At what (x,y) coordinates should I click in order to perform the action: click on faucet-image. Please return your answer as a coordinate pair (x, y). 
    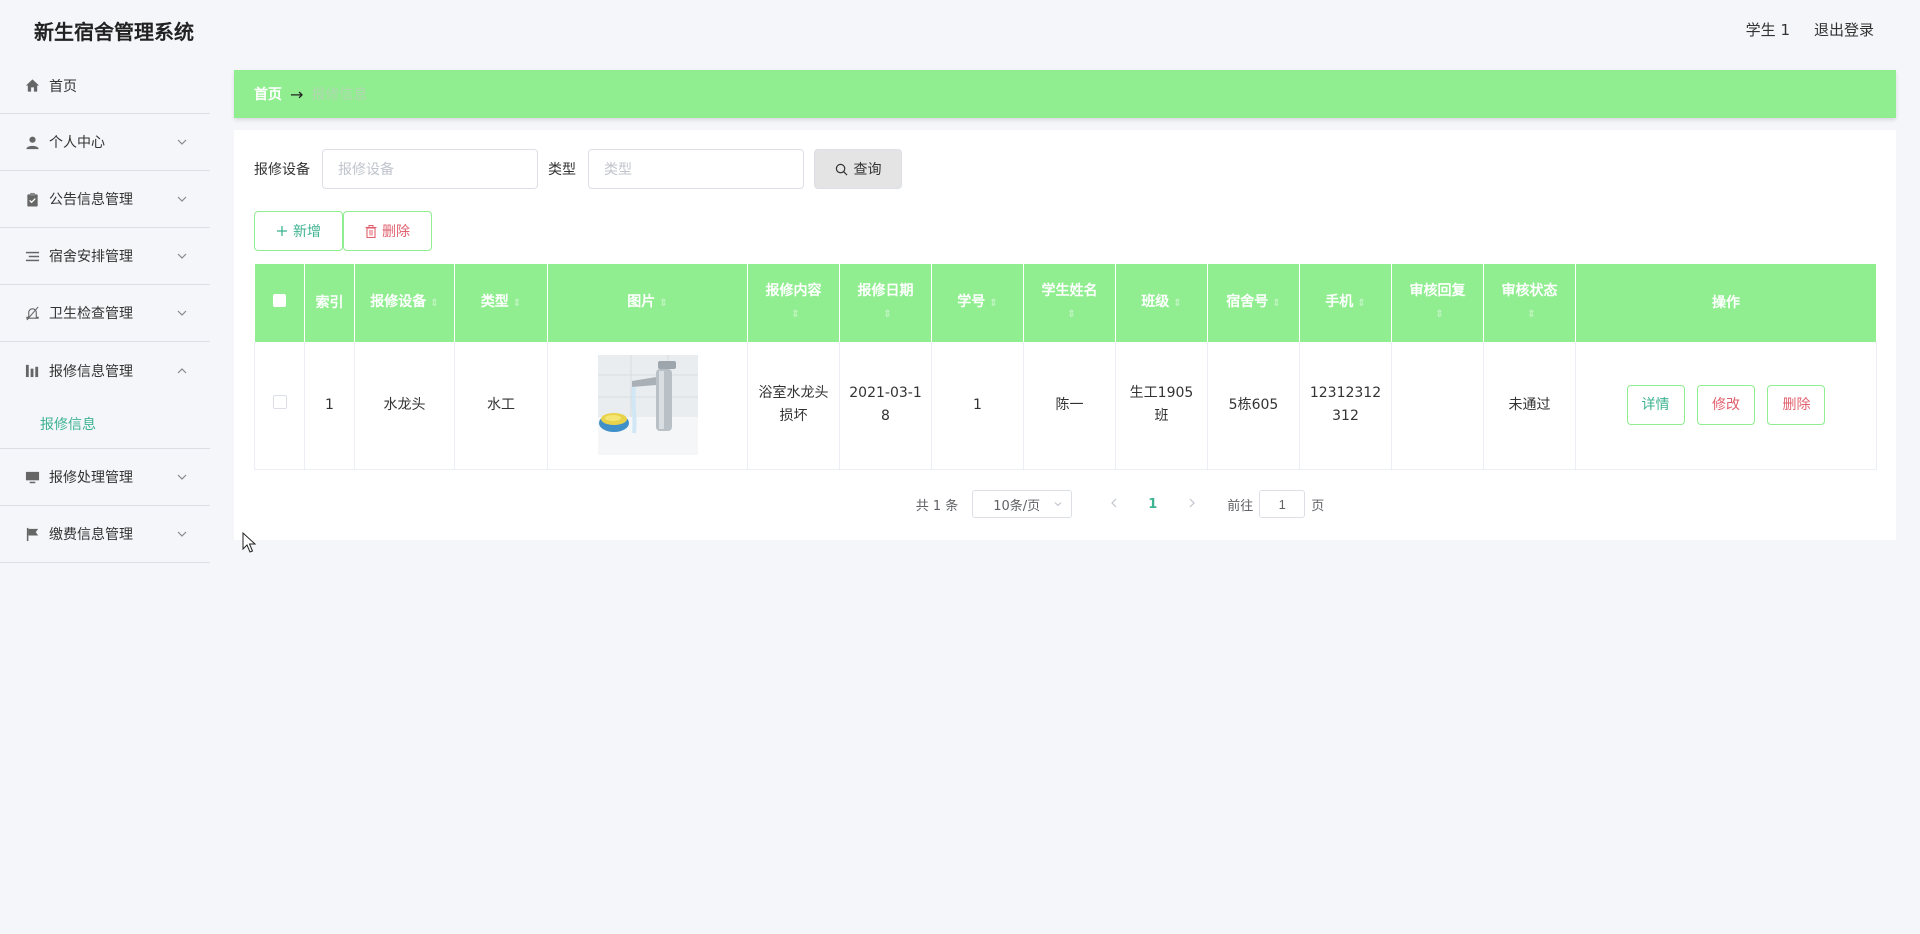
    Looking at the image, I should click on (647, 405).